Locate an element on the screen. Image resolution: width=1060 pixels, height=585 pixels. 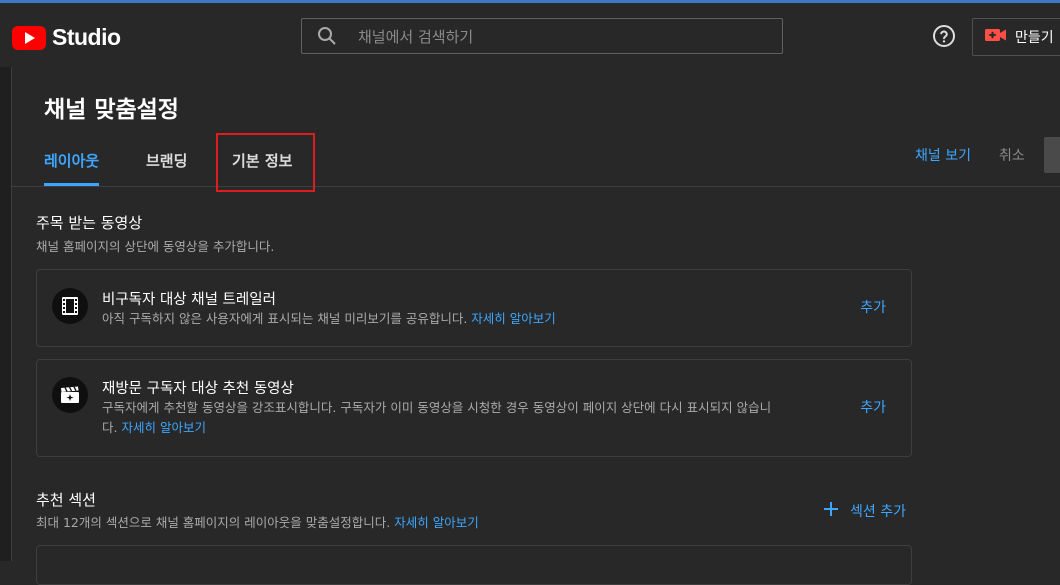
cancel-button: 취소 is located at coordinates (1012, 155).